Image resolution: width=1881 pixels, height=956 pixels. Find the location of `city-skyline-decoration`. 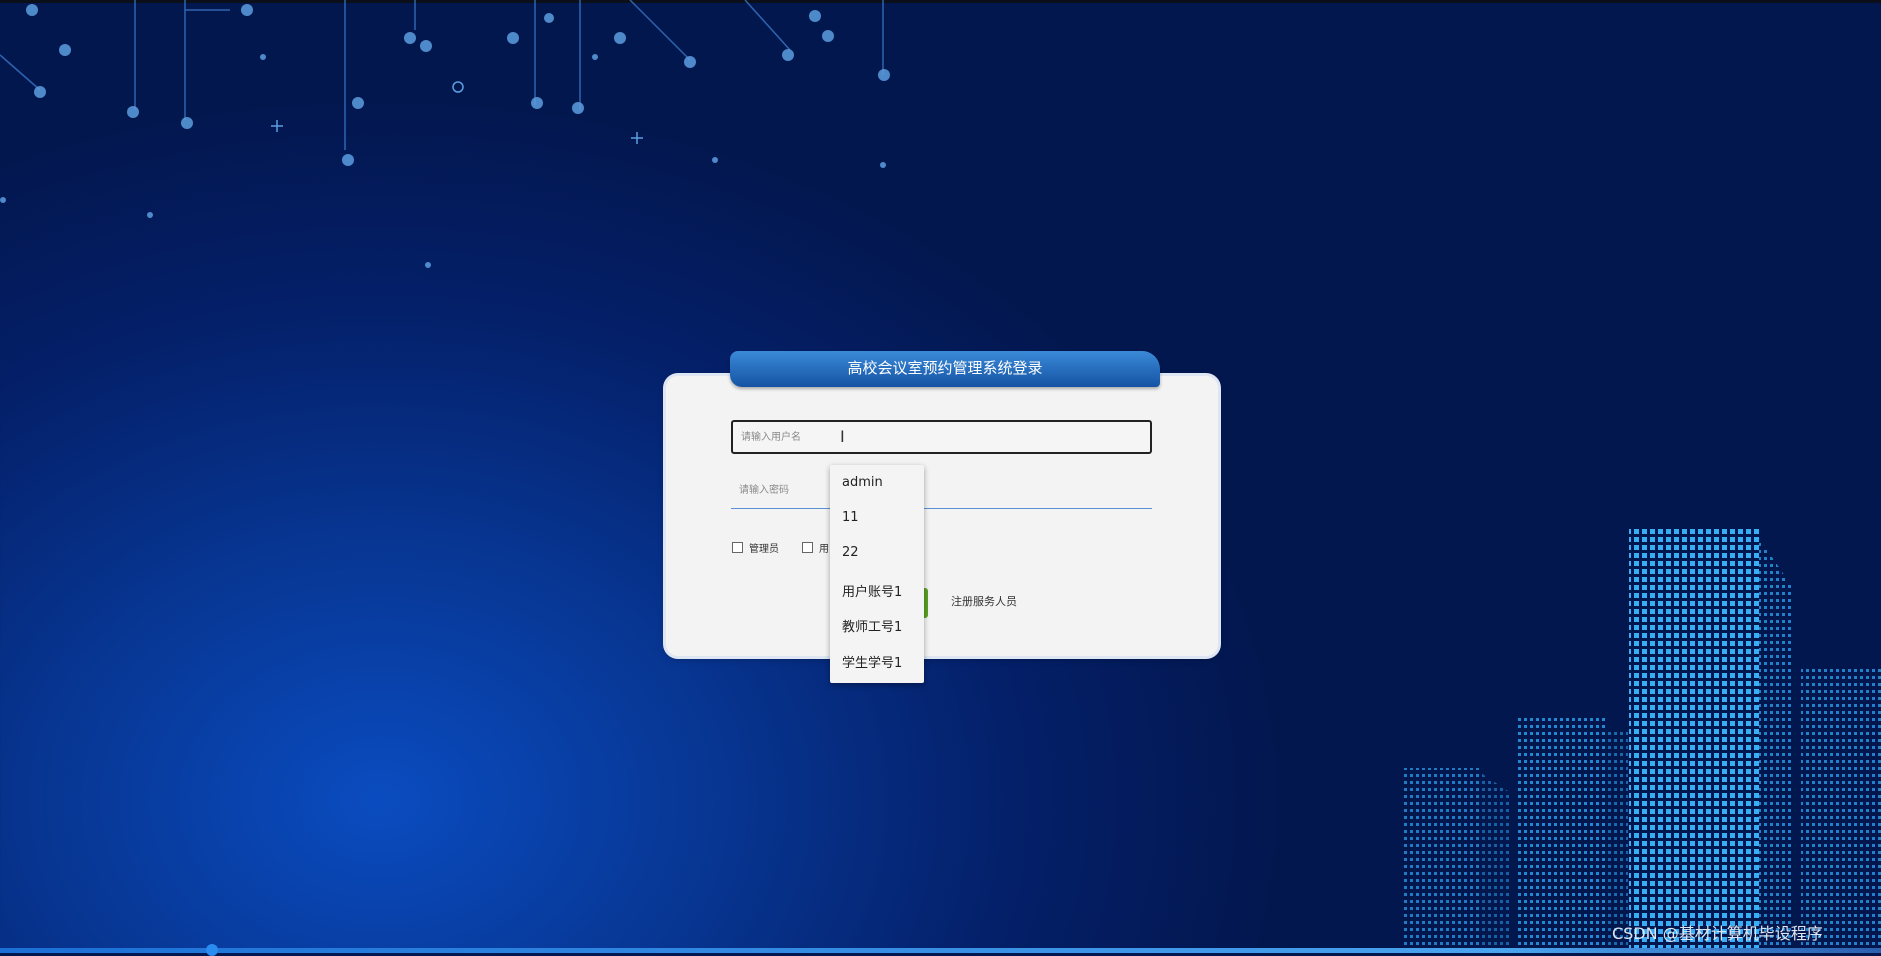

city-skyline-decoration is located at coordinates (1641, 738).